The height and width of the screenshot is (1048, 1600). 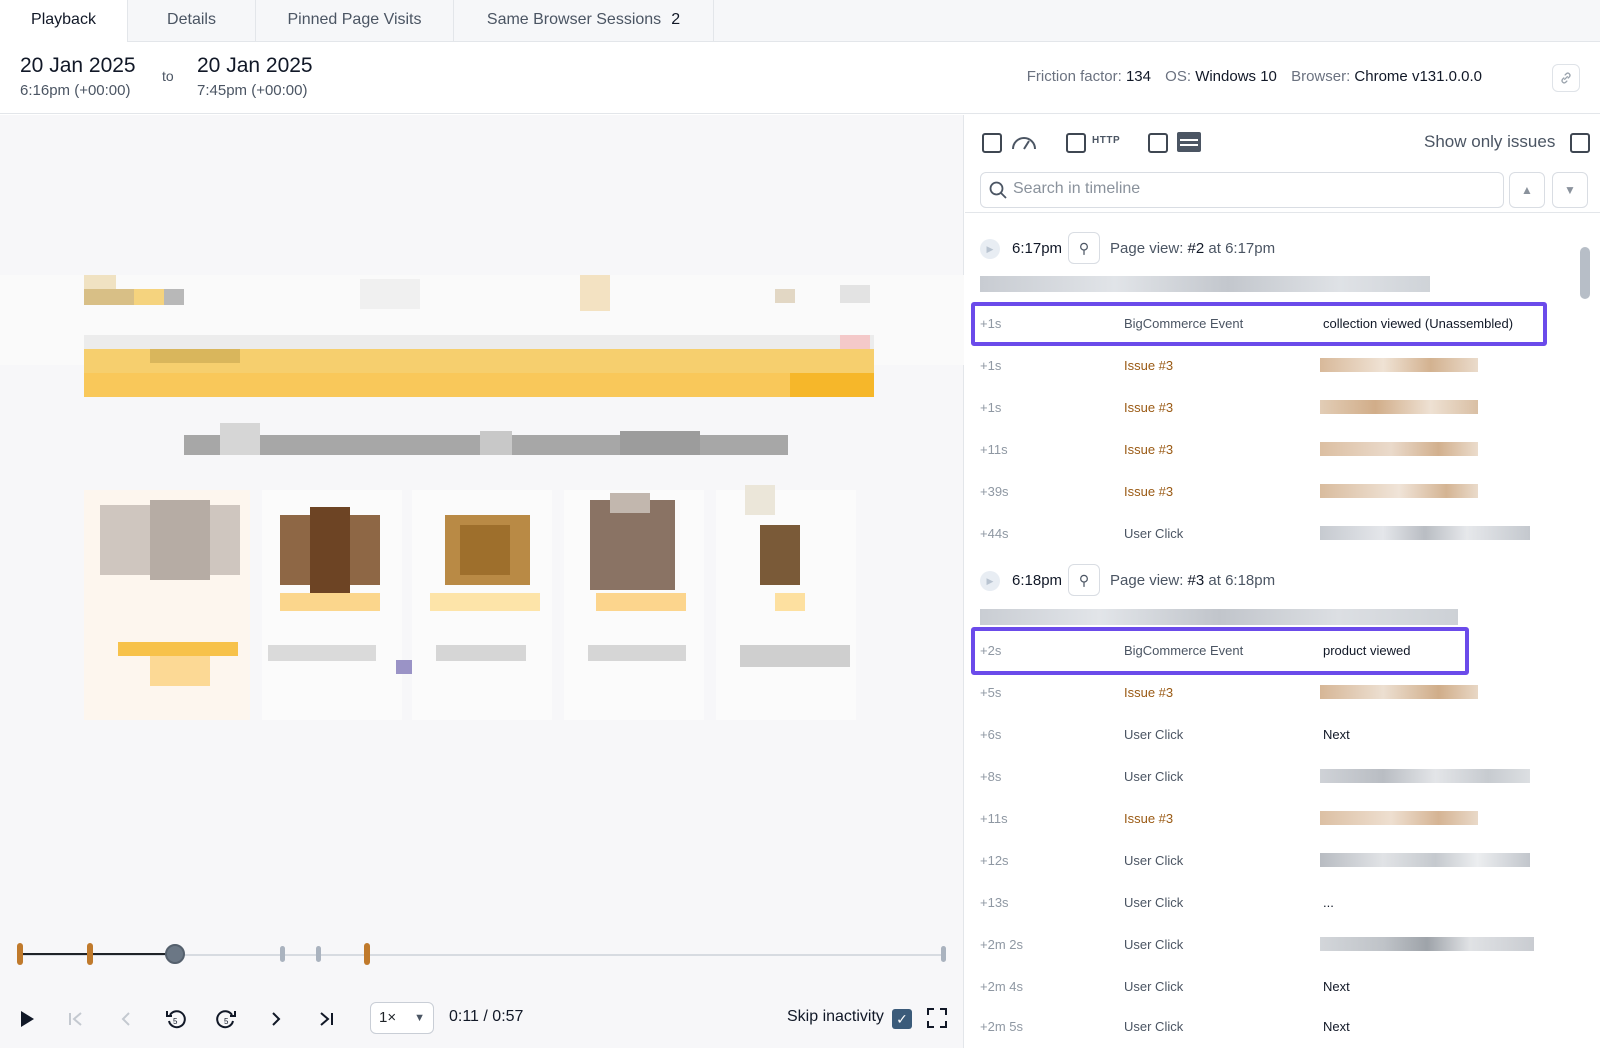 What do you see at coordinates (168, 76) in the screenshot?
I see `to-label: to` at bounding box center [168, 76].